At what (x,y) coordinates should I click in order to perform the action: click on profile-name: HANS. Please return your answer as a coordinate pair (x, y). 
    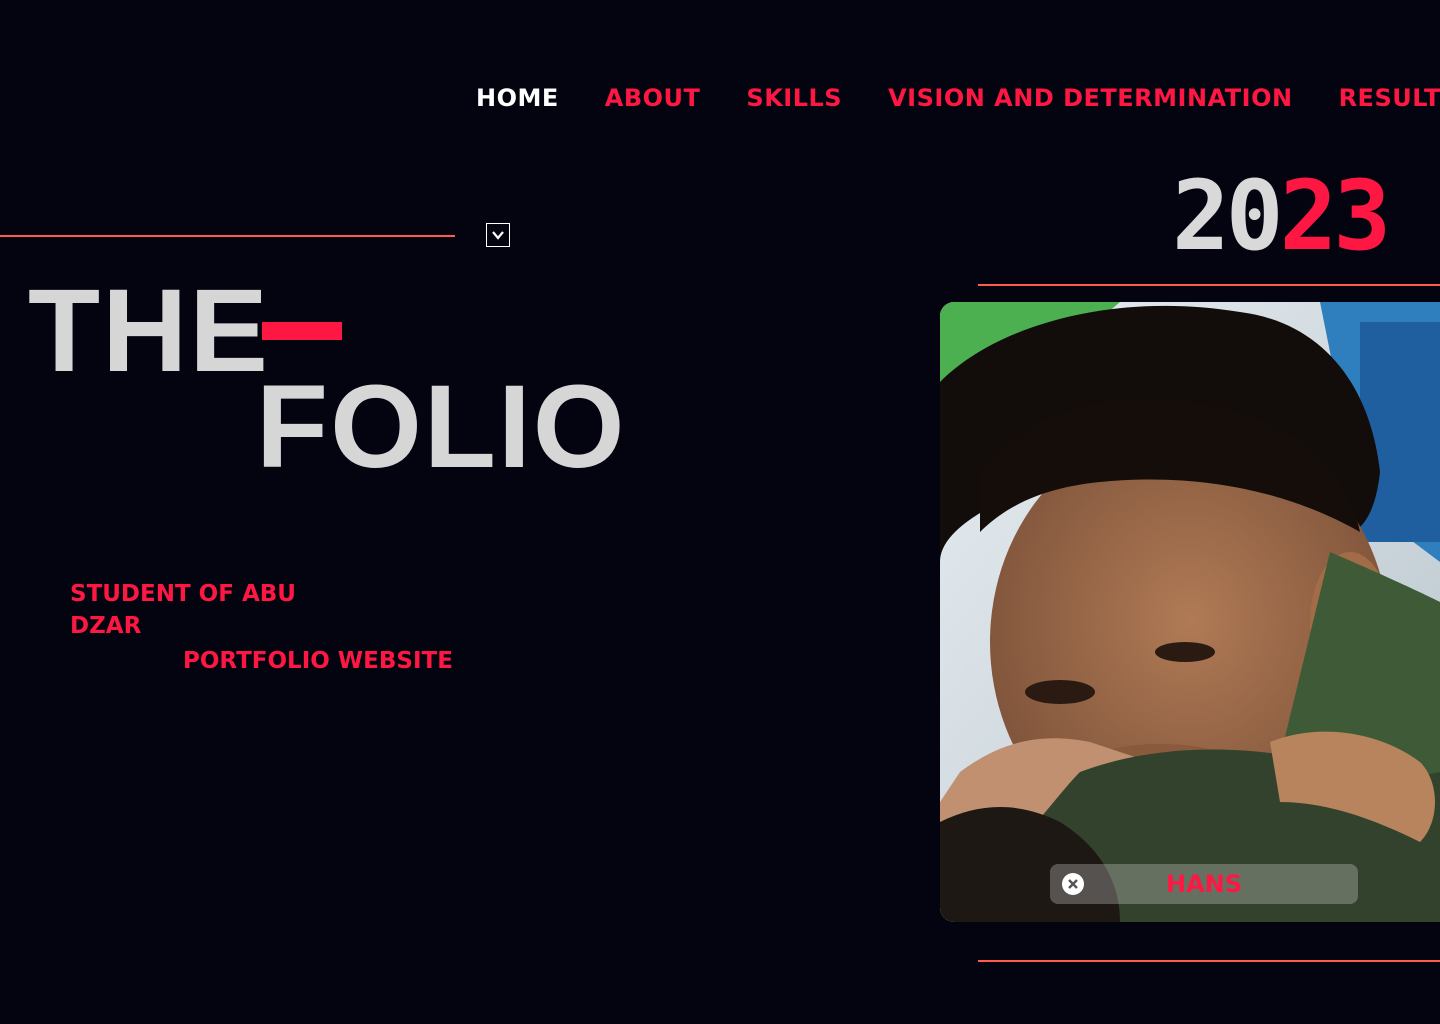
    Looking at the image, I should click on (1204, 884).